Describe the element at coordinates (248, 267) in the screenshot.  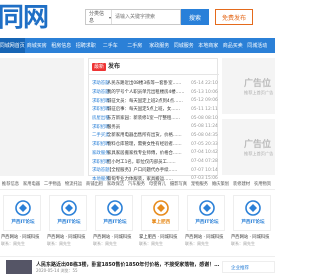
I see `enterprise-recommend: 企业推荐` at that location.